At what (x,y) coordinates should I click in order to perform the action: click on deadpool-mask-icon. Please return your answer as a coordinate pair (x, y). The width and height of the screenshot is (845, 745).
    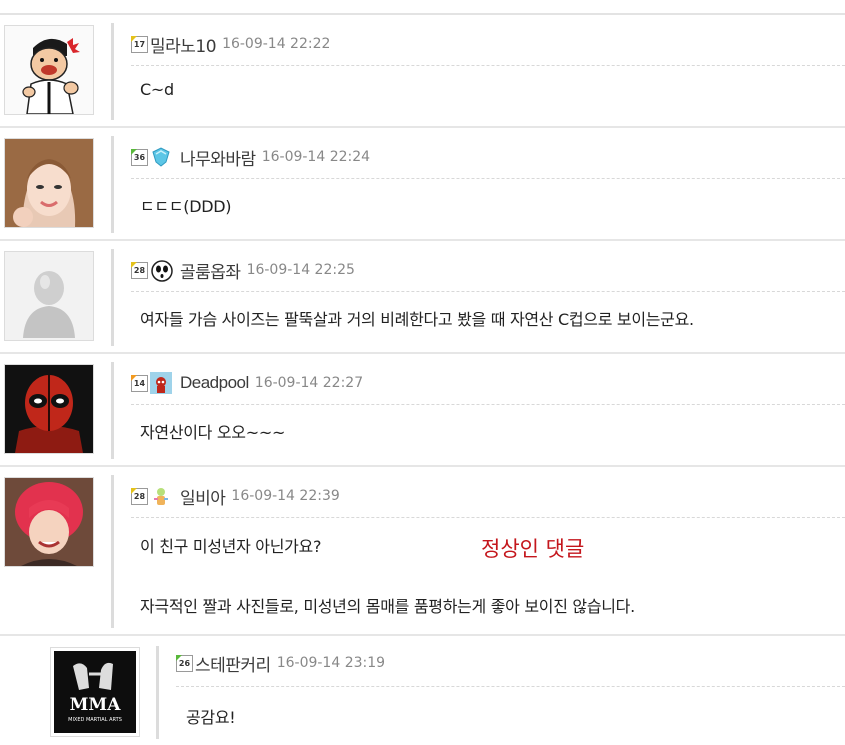
    Looking at the image, I should click on (49, 409).